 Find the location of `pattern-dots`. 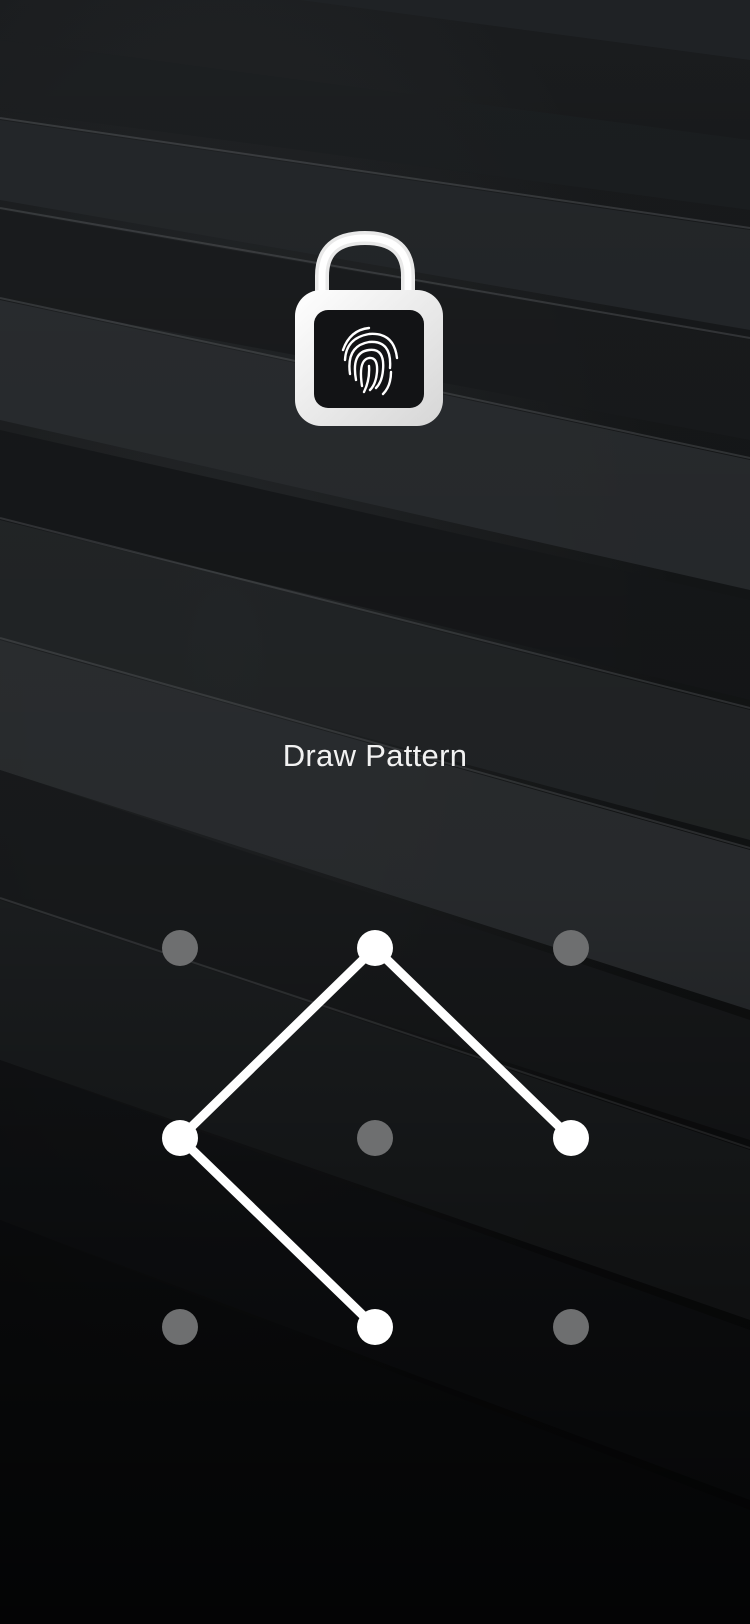

pattern-dots is located at coordinates (375, 1137).